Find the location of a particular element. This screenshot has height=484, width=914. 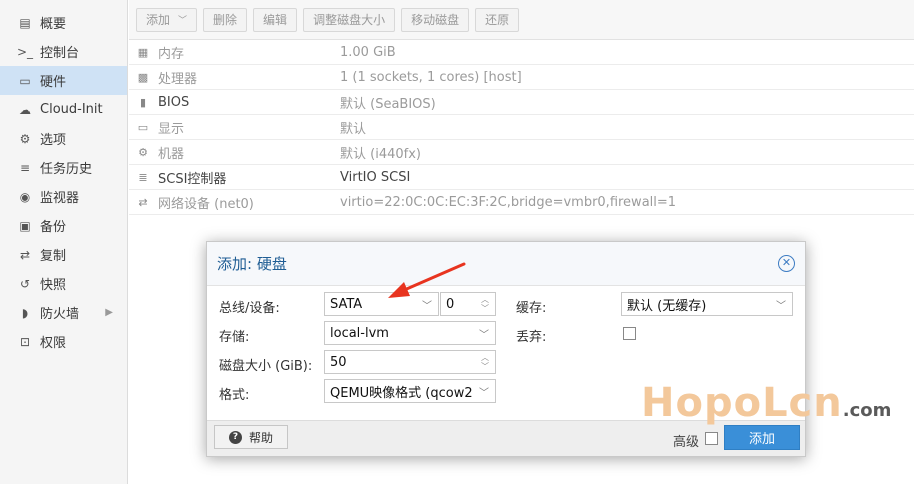

hardware-row-bios: ▮ BIOS 默认 (SeaBIOS) is located at coordinates (521, 102).